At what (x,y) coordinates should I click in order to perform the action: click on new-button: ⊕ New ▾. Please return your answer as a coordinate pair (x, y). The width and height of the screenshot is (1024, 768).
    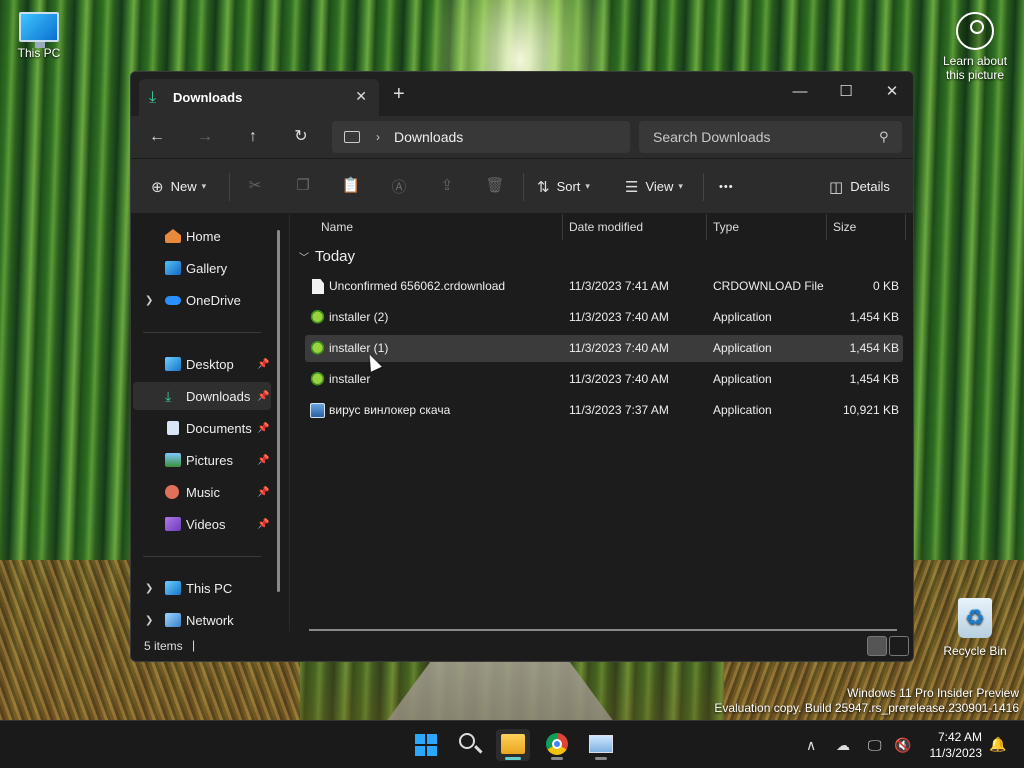
    Looking at the image, I should click on (178, 186).